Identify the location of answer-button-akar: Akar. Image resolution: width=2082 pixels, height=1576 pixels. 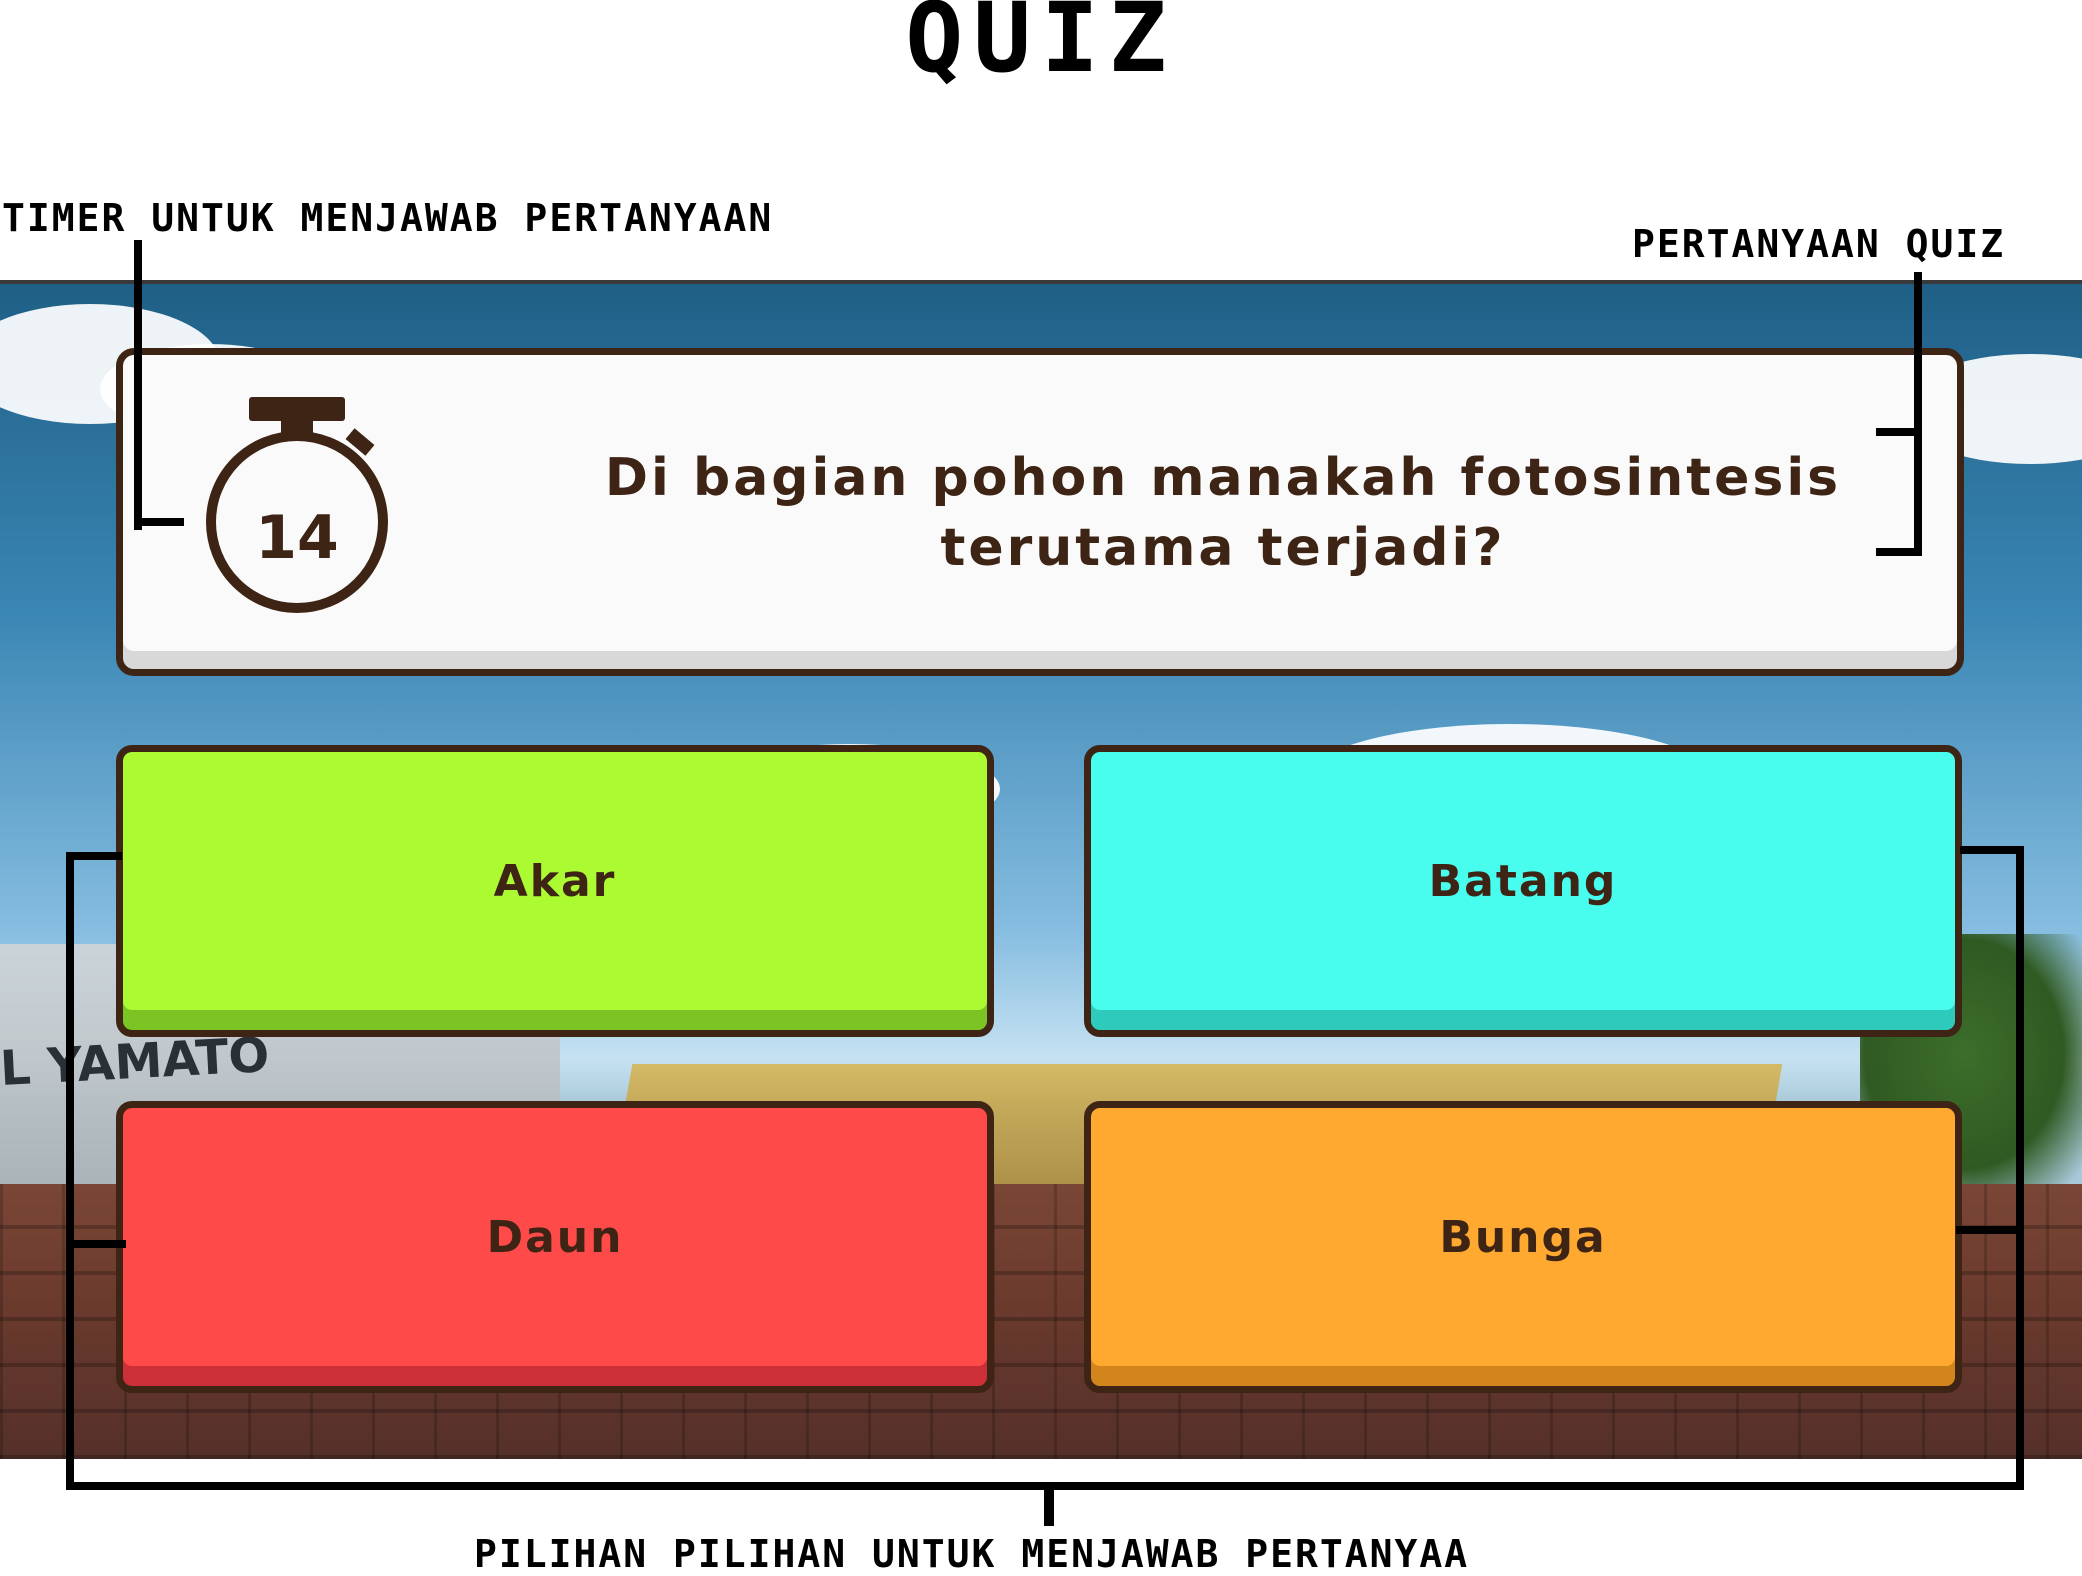
(555, 891).